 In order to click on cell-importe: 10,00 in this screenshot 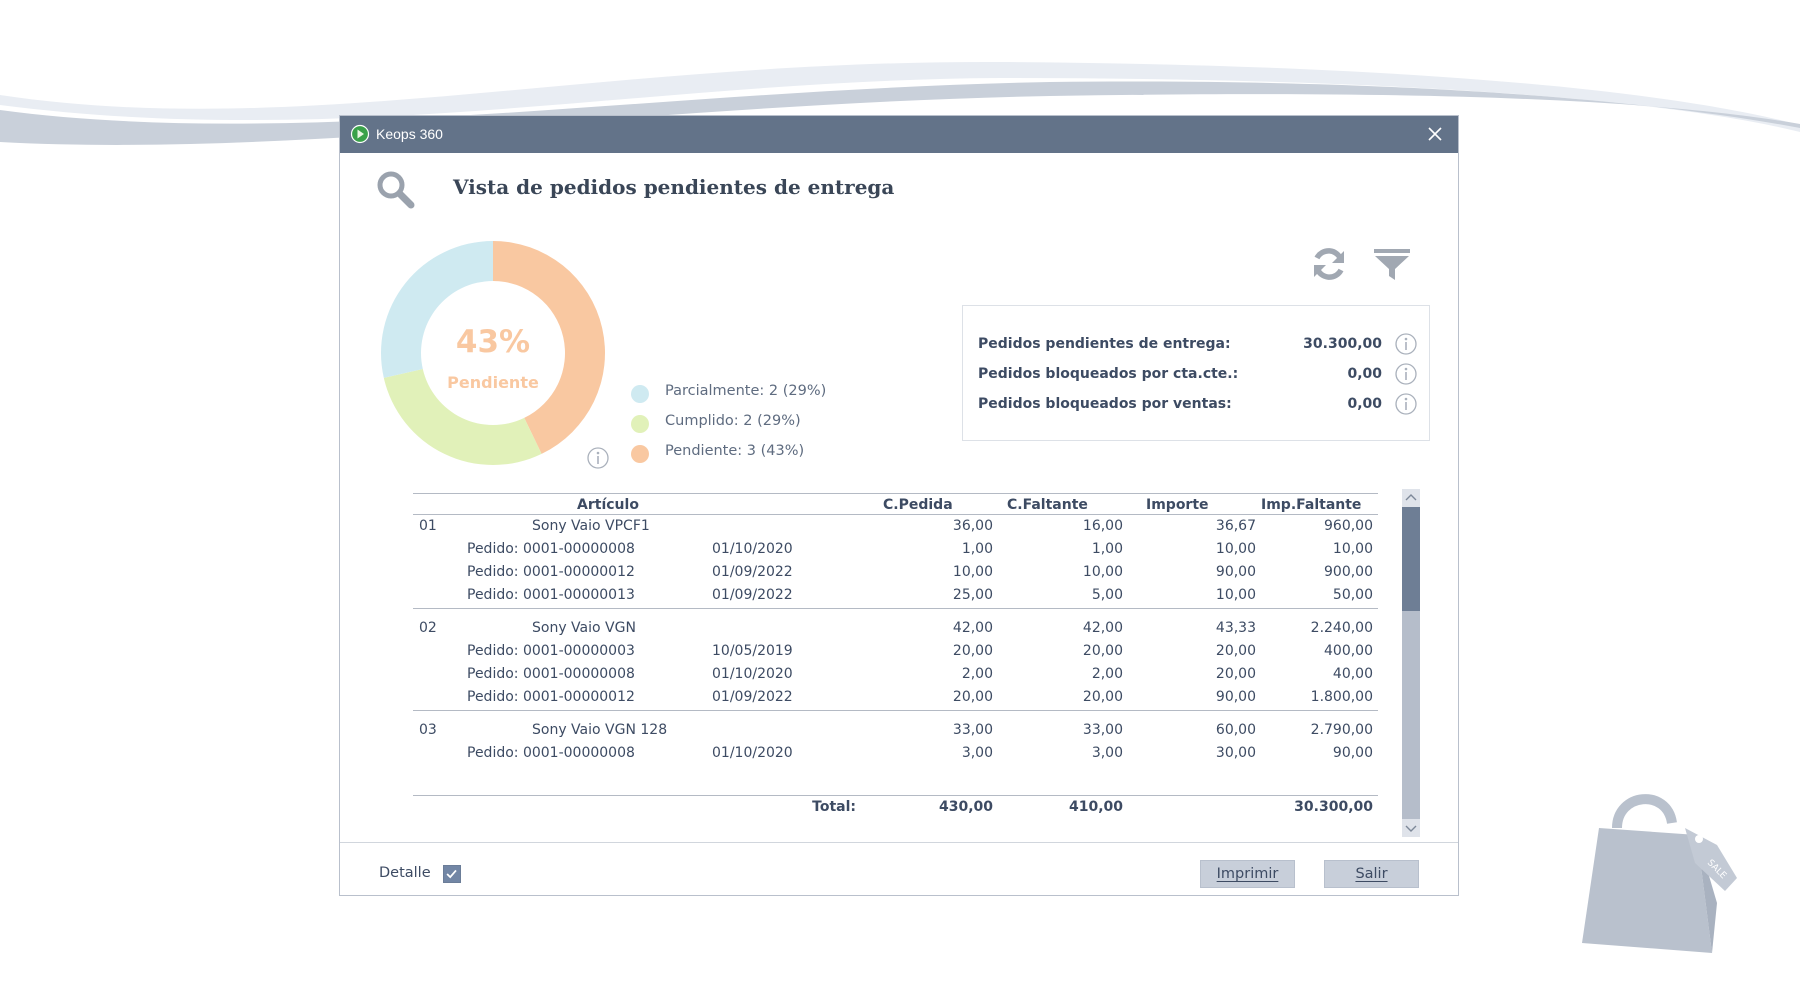, I will do `click(1235, 595)`.